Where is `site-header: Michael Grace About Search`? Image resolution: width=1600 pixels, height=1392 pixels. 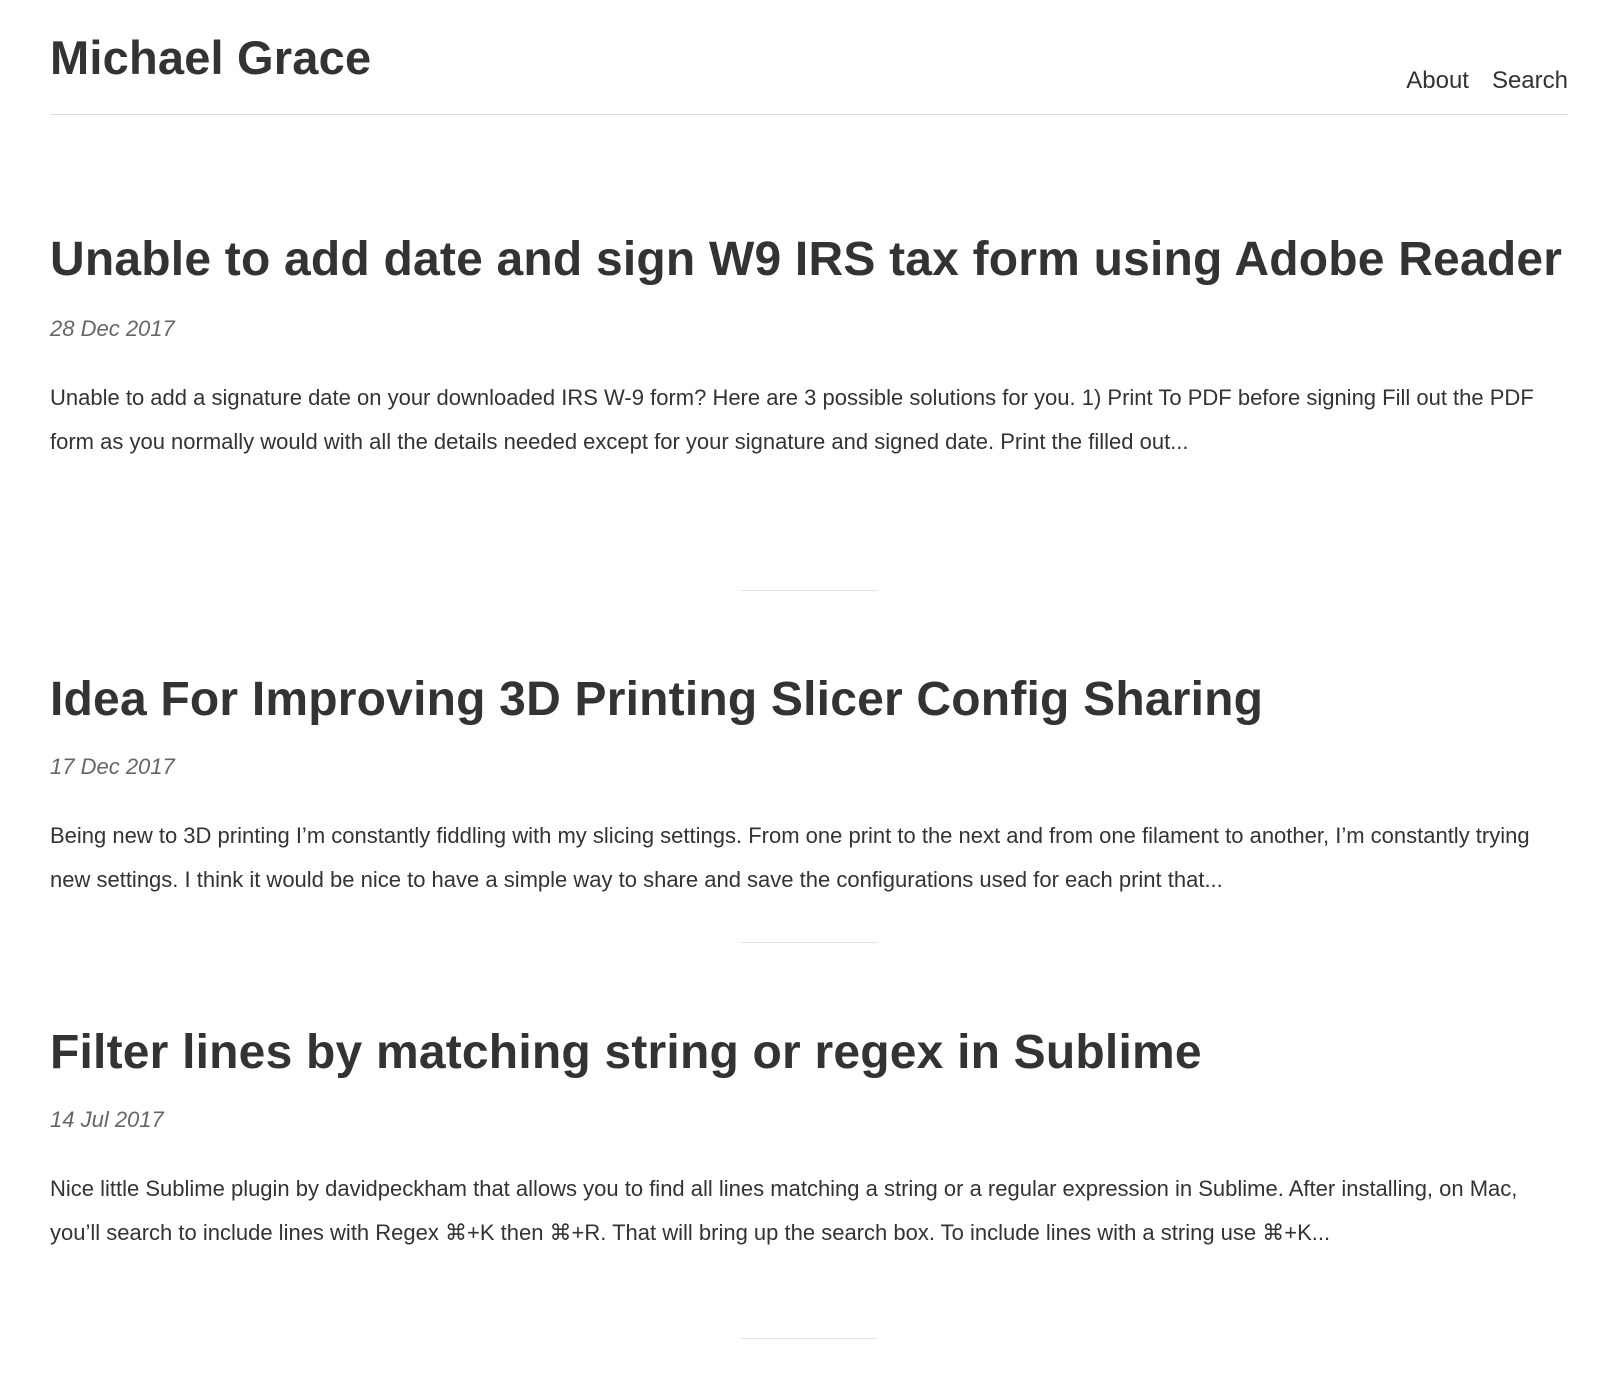 site-header: Michael Grace About Search is located at coordinates (809, 57).